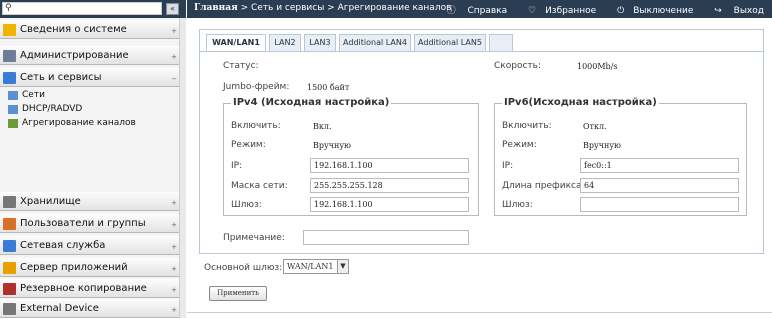  I want to click on breadcrumb-home-link: Главная, so click(216, 8).